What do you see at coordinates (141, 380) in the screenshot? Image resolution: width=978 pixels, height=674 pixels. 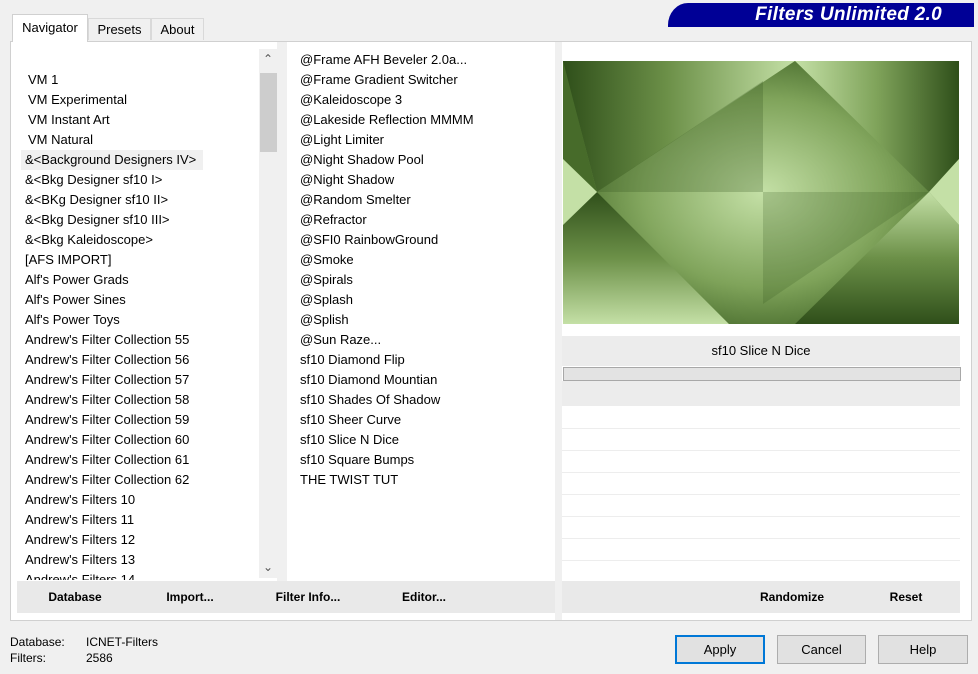 I see `category-item: Andrew's Filter Collection 57` at bounding box center [141, 380].